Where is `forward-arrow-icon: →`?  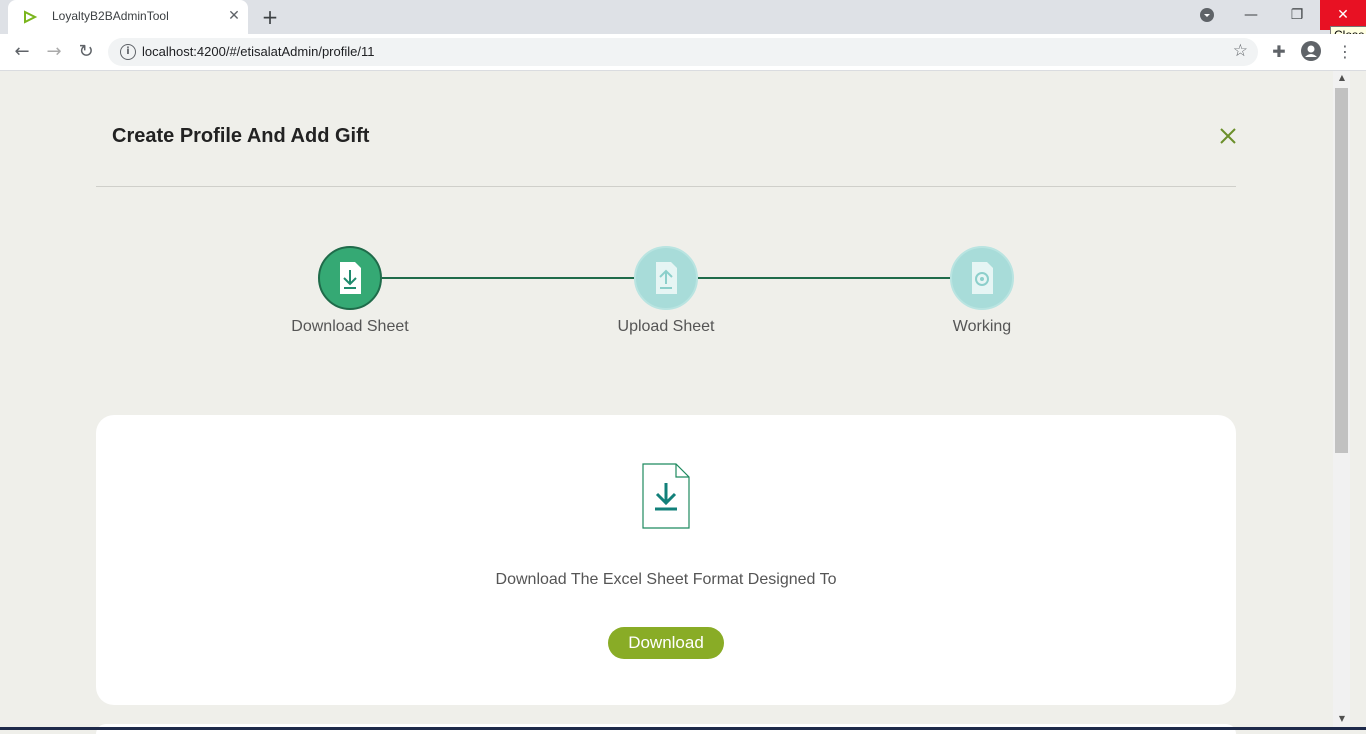 forward-arrow-icon: → is located at coordinates (54, 52).